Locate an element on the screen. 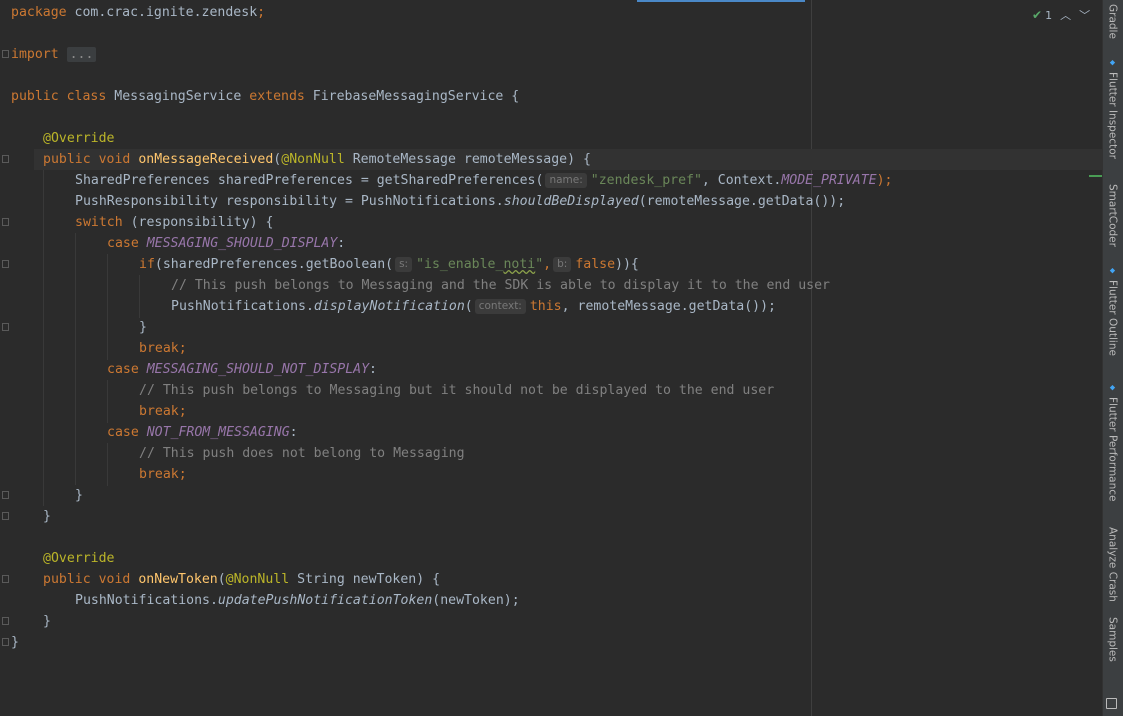  code-line-case: case MESSAGING_SHOULD_NOT_DISPLAY: is located at coordinates (242, 369).